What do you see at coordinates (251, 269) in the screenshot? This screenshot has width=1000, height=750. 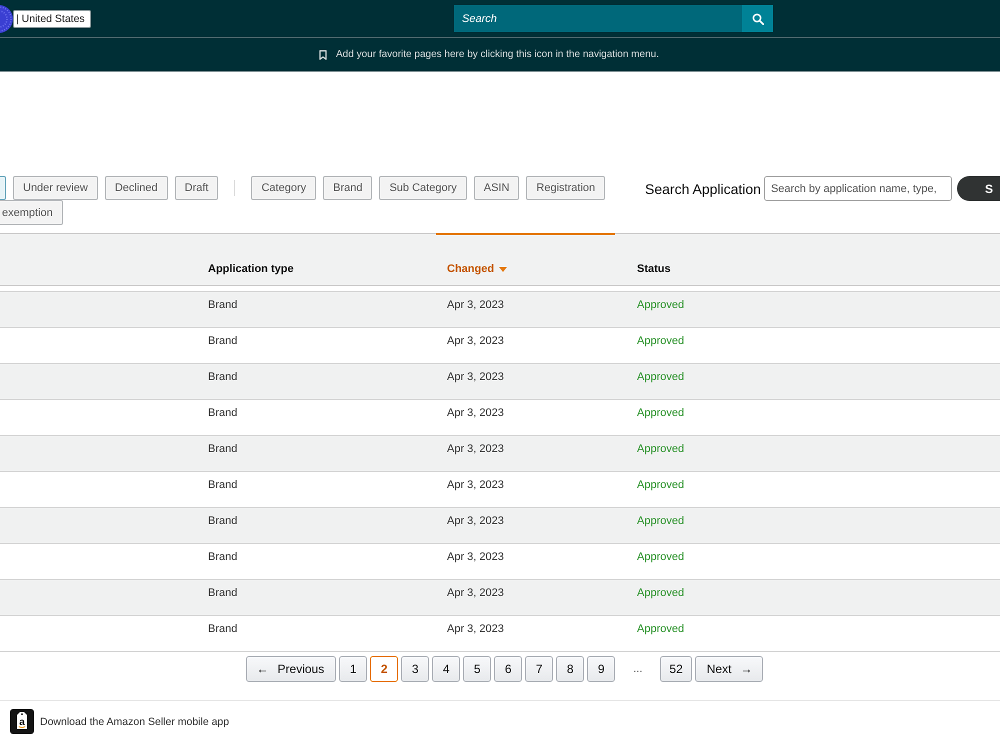 I see `column-header: Application type` at bounding box center [251, 269].